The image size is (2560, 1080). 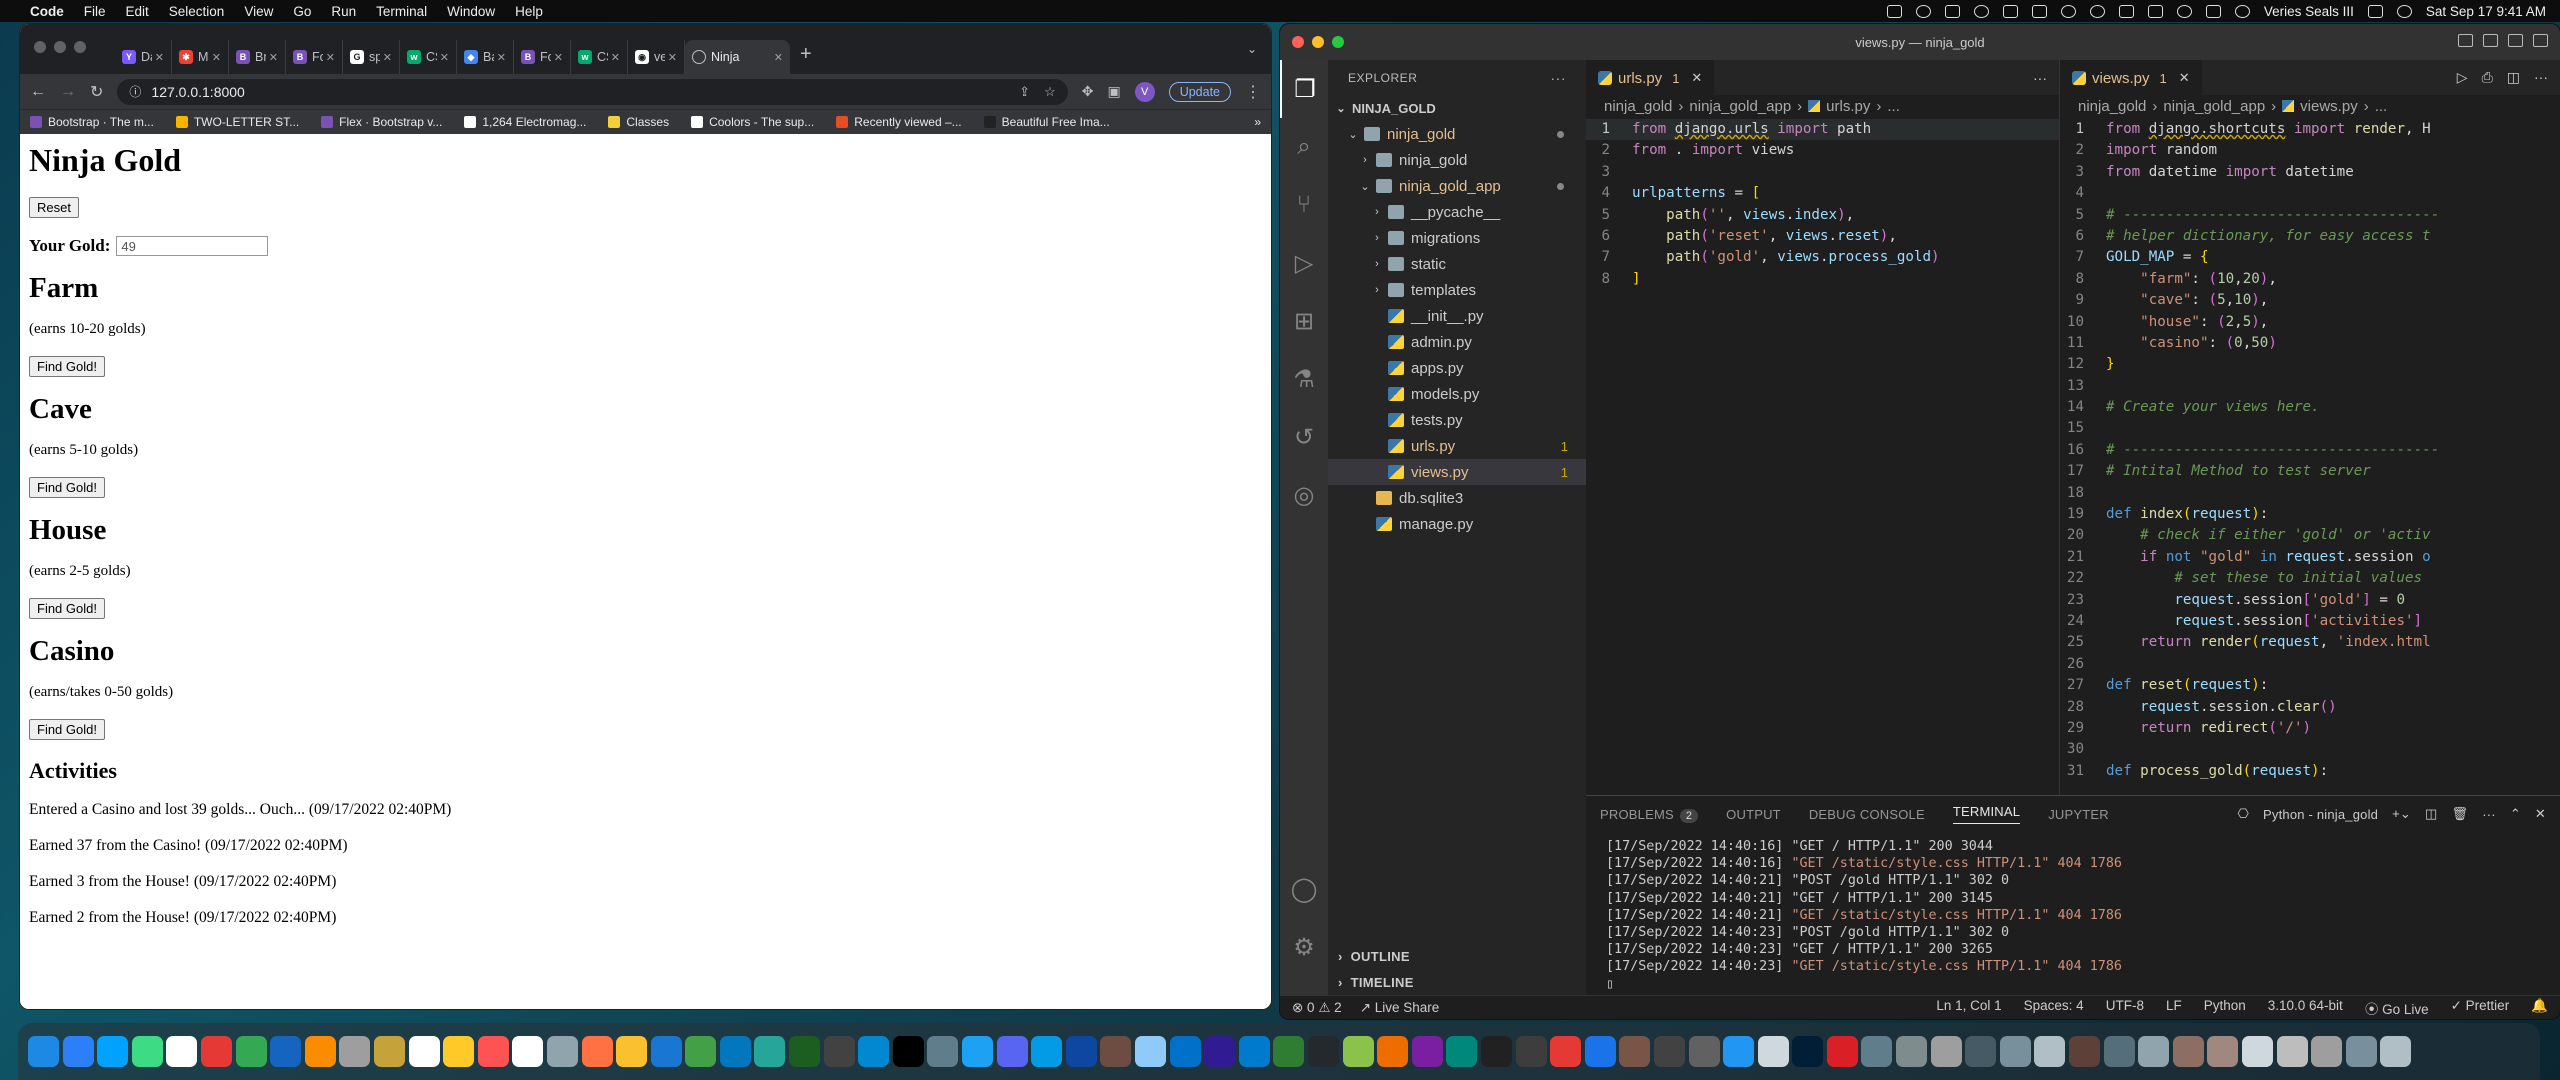 What do you see at coordinates (1457, 498) in the screenshot?
I see `tree-item: db.sqlite3` at bounding box center [1457, 498].